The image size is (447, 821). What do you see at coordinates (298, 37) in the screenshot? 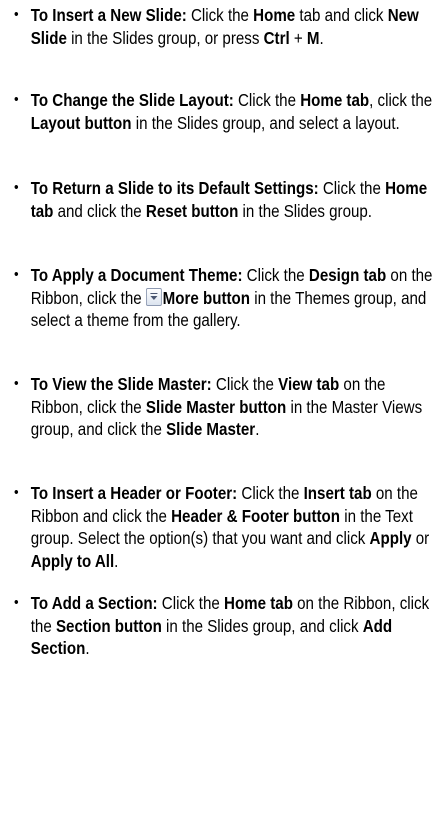
I see `body-text: +` at bounding box center [298, 37].